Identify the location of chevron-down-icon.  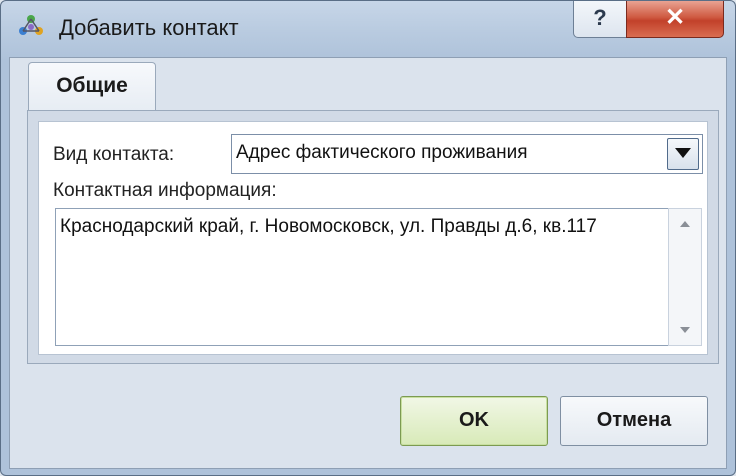
(683, 153).